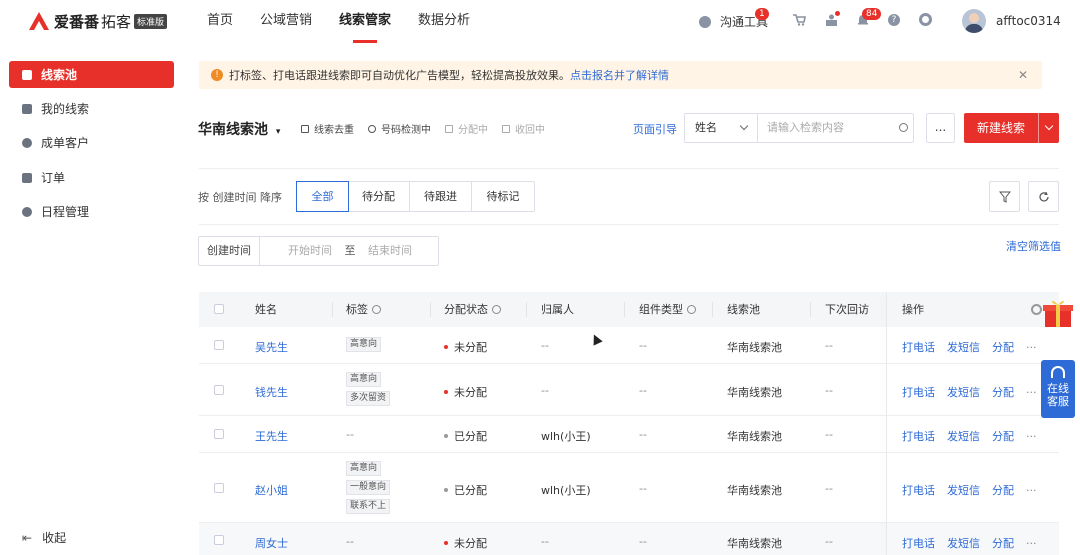  Describe the element at coordinates (1043, 196) in the screenshot. I see `refresh-button` at that location.